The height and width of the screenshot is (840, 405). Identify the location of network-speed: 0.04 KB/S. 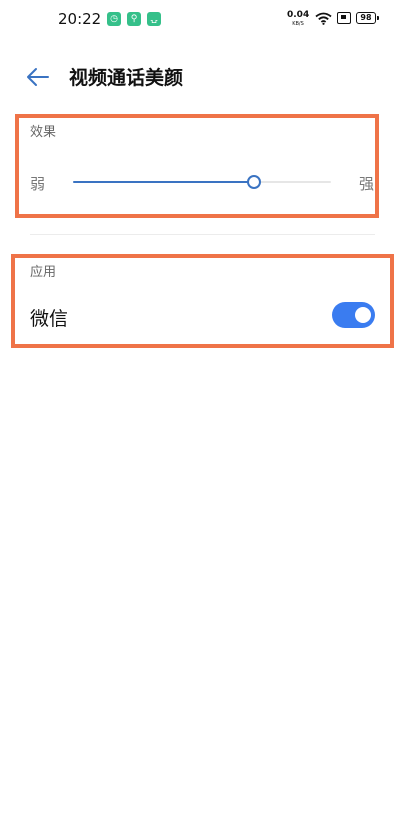
(298, 19).